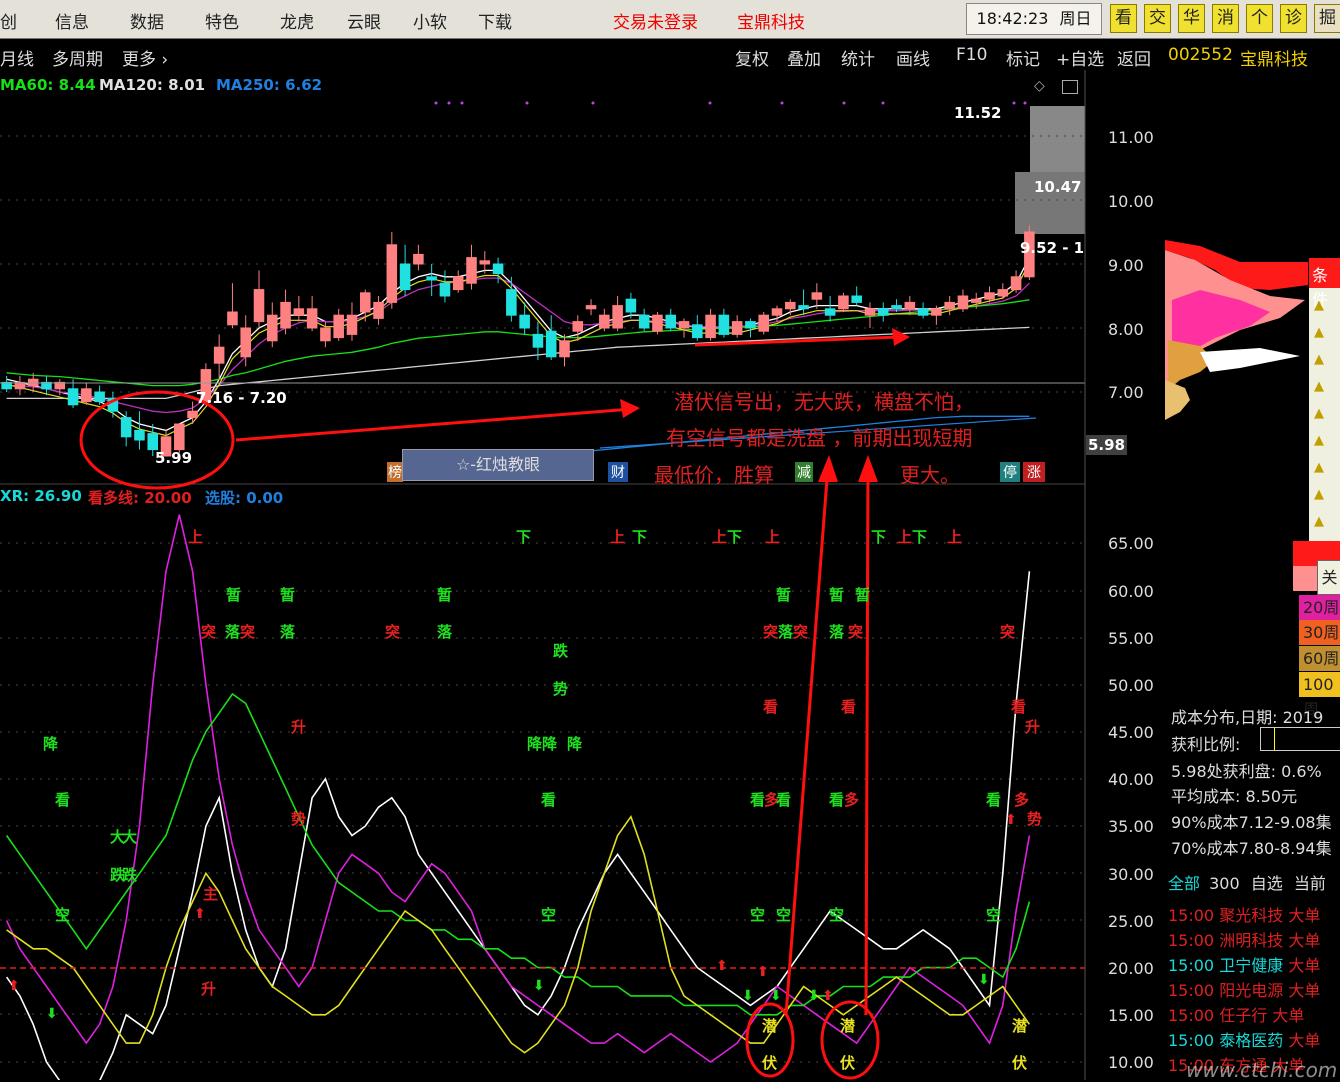 Image resolution: width=1340 pixels, height=1082 pixels. Describe the element at coordinates (1246, 771) in the screenshot. I see `profit-at-price: 5.98处获利盘: 0.6%` at that location.